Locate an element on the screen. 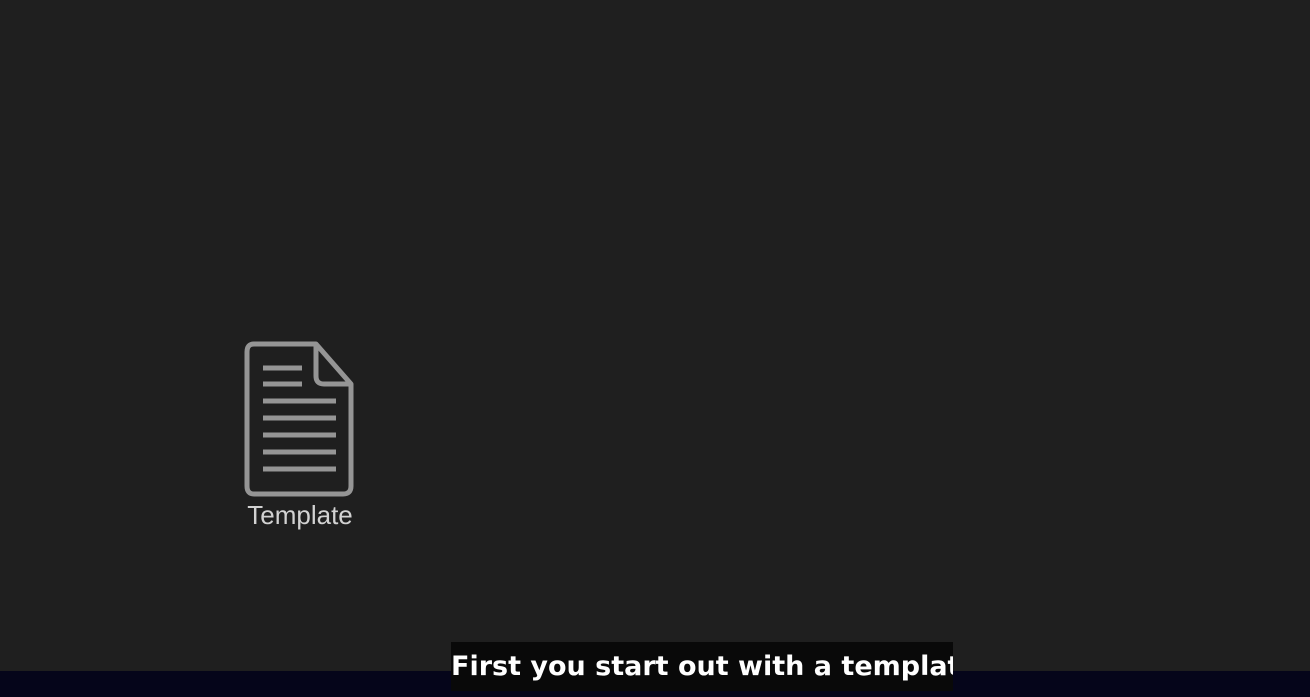 This screenshot has width=1310, height=697. document-icon is located at coordinates (300, 419).